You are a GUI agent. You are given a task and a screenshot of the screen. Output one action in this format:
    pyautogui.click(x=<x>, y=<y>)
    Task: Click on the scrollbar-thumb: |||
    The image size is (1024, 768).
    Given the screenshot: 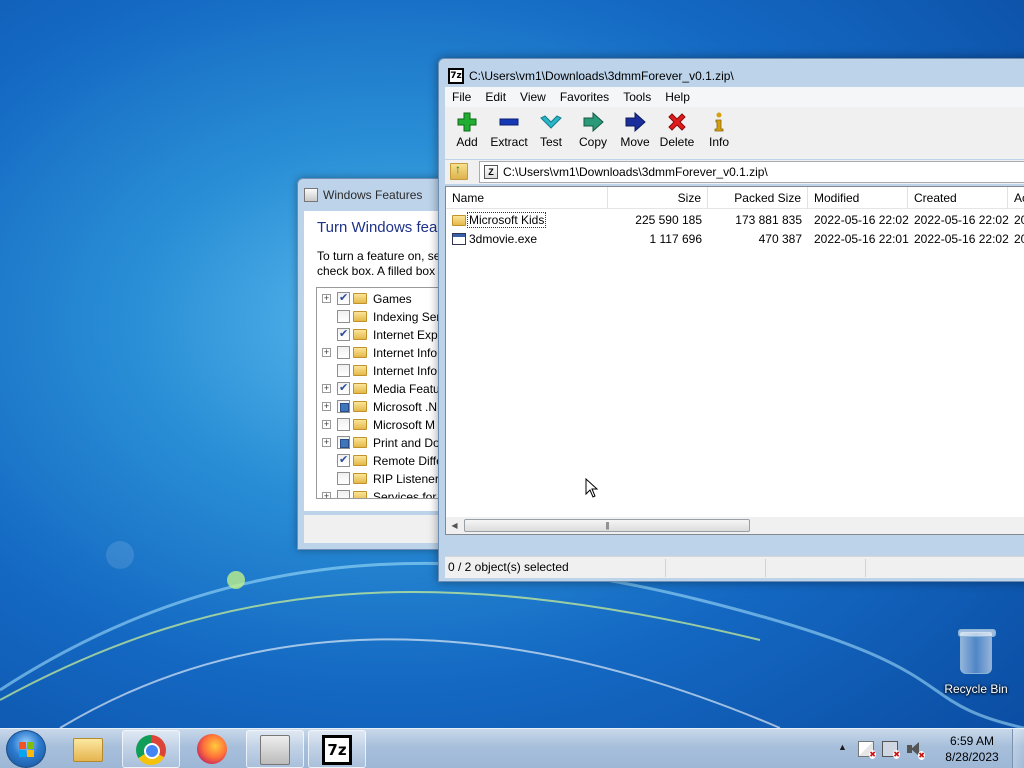 What is the action you would take?
    pyautogui.click(x=607, y=525)
    